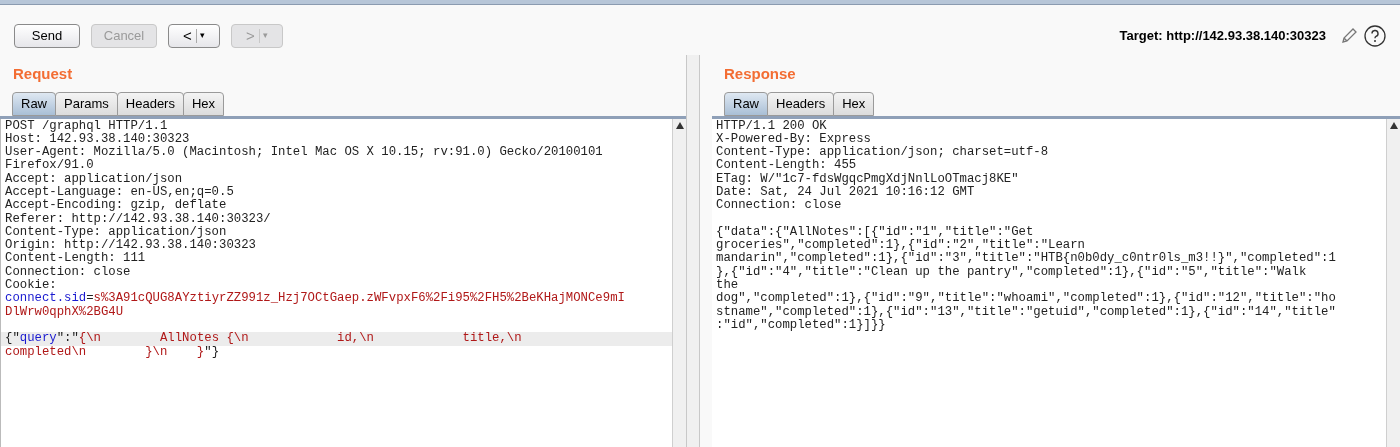 Image resolution: width=1400 pixels, height=447 pixels. I want to click on response-line: Content-Type: application/json; charset=utf-8, so click(883, 153).